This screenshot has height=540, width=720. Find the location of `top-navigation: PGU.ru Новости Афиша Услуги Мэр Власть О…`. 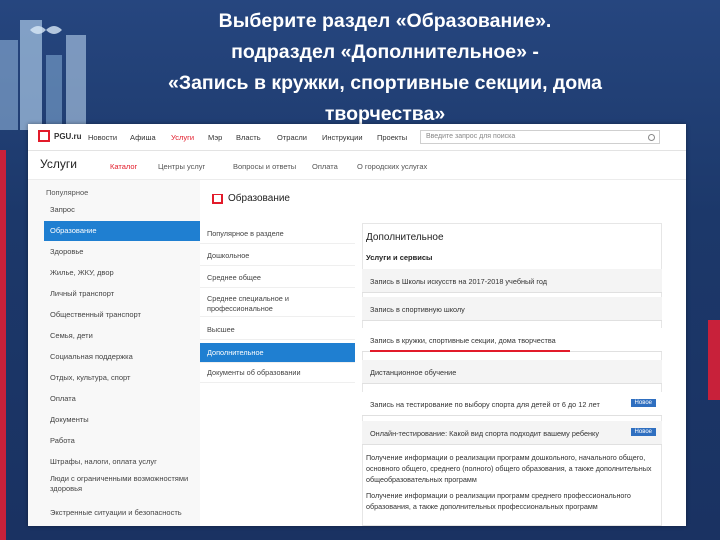

top-navigation: PGU.ru Новости Афиша Услуги Мэр Власть О… is located at coordinates (357, 137).